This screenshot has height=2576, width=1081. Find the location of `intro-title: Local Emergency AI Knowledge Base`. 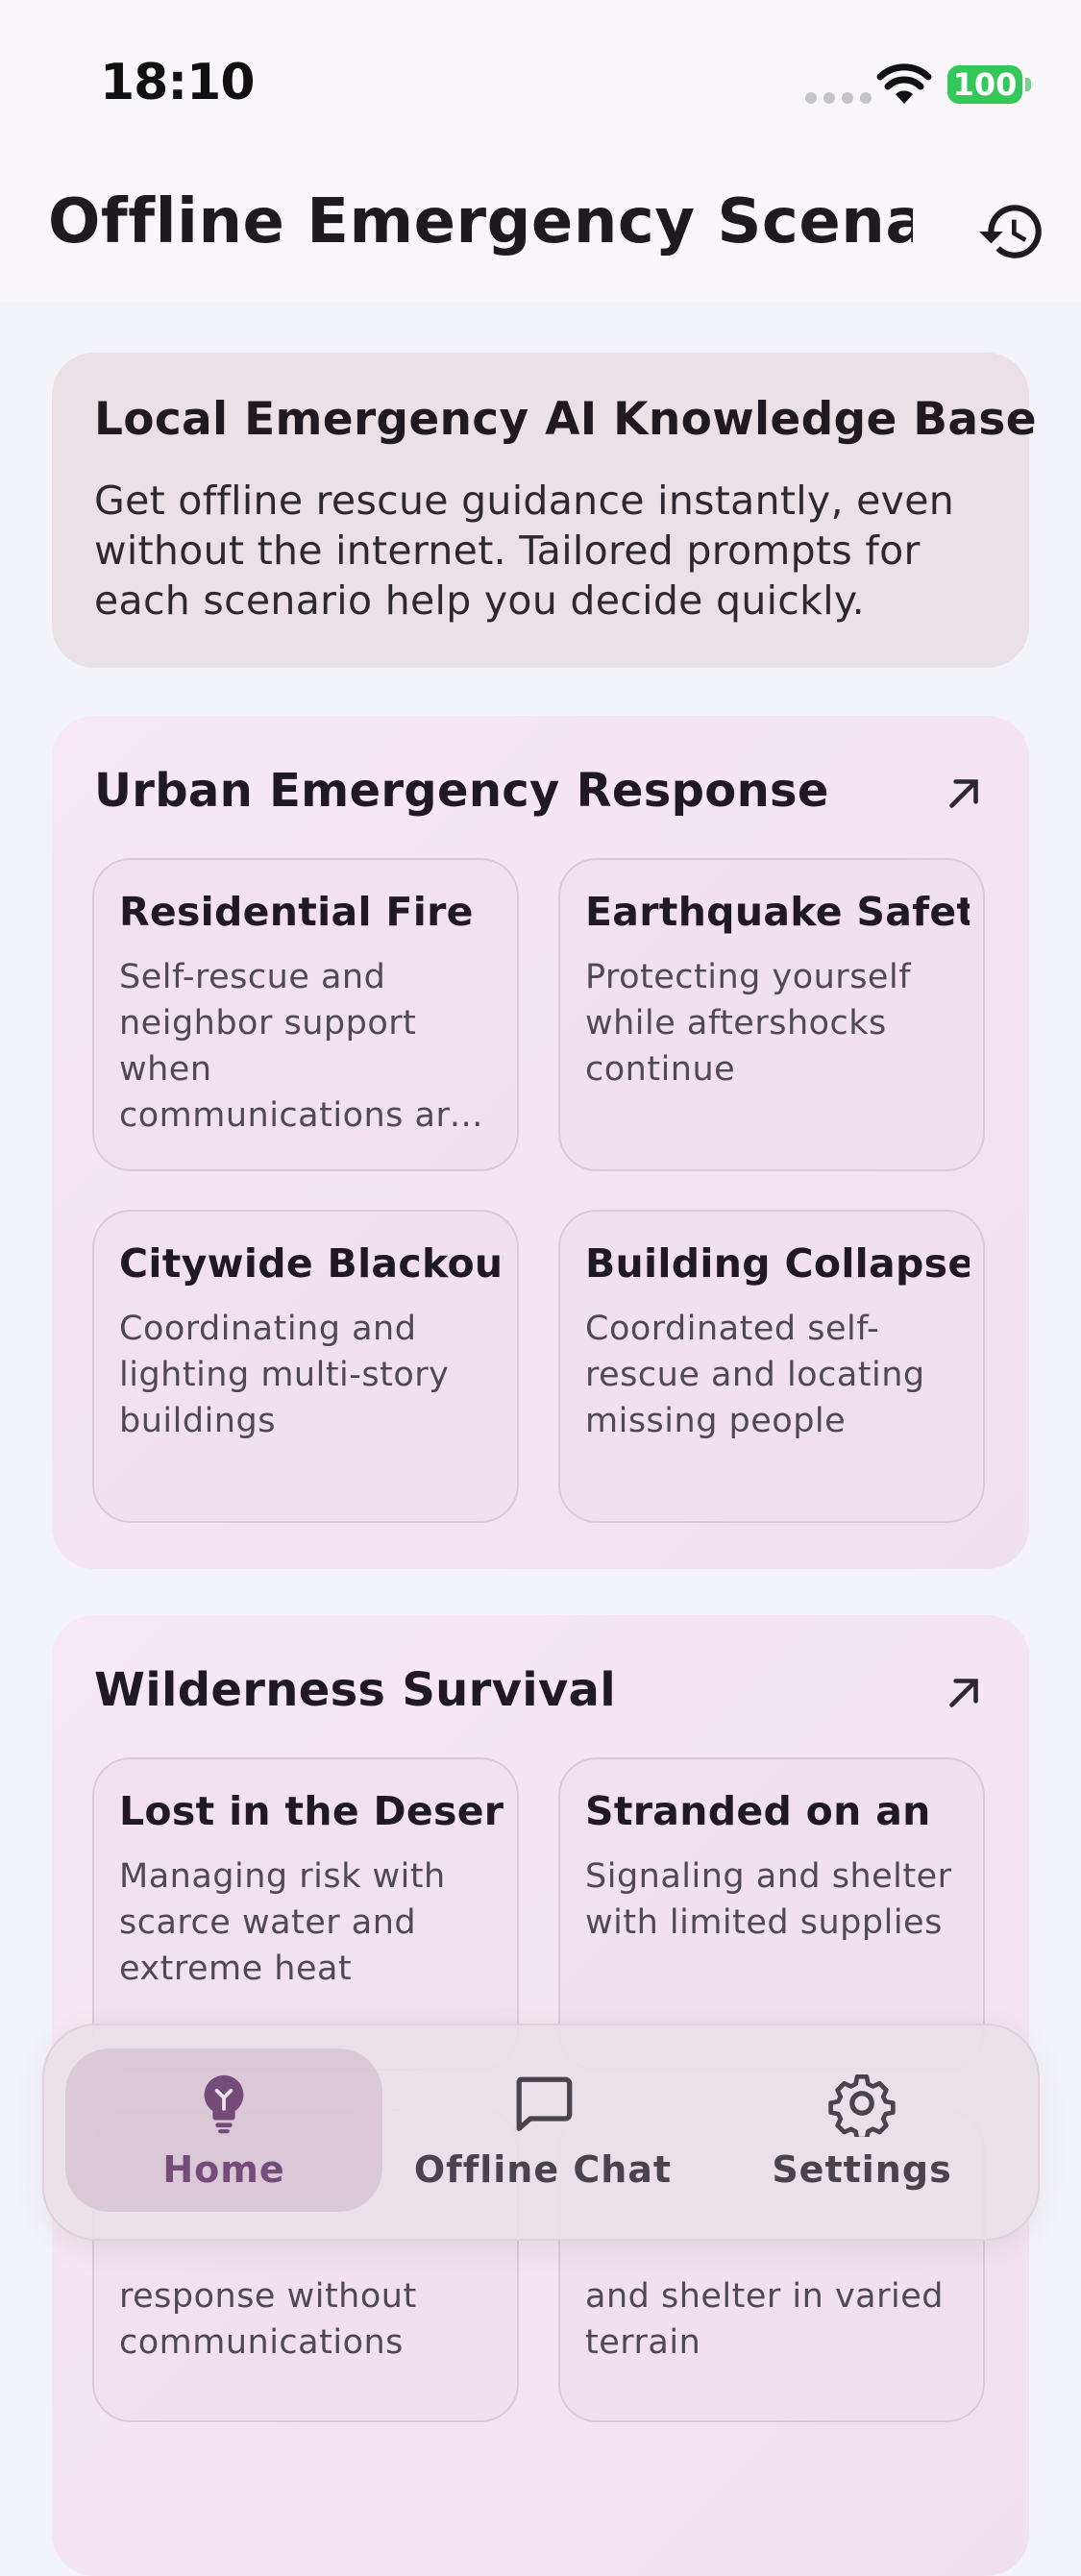

intro-title: Local Emergency AI Knowledge Base is located at coordinates (565, 419).